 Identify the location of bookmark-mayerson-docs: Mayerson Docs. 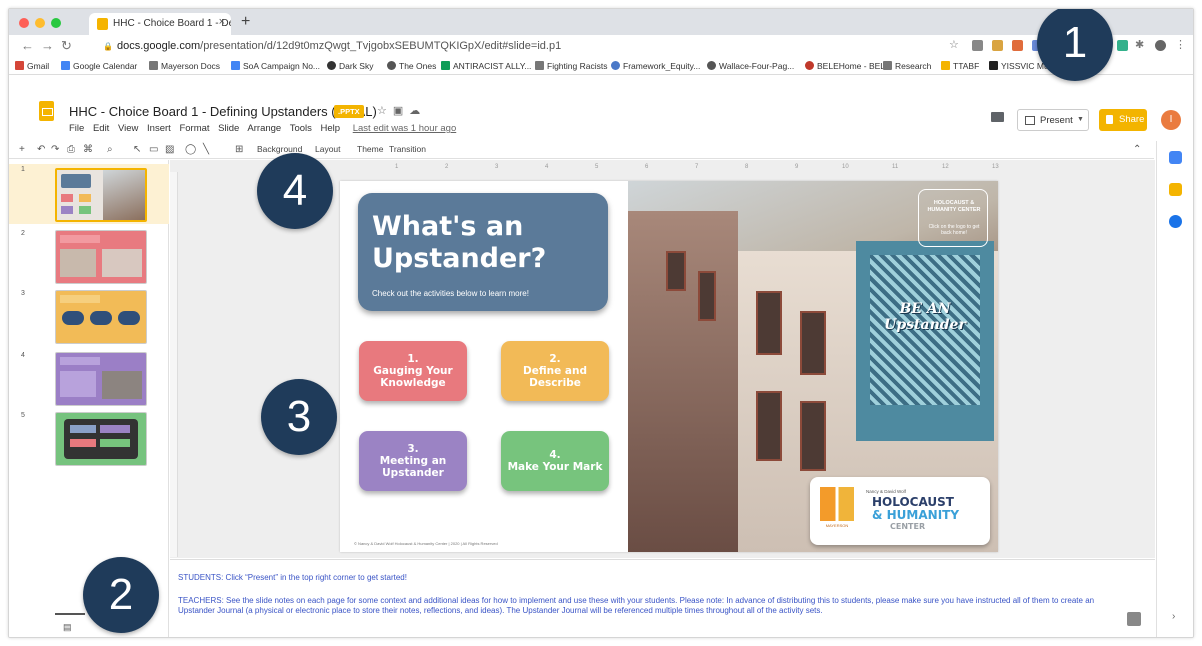
(184, 66).